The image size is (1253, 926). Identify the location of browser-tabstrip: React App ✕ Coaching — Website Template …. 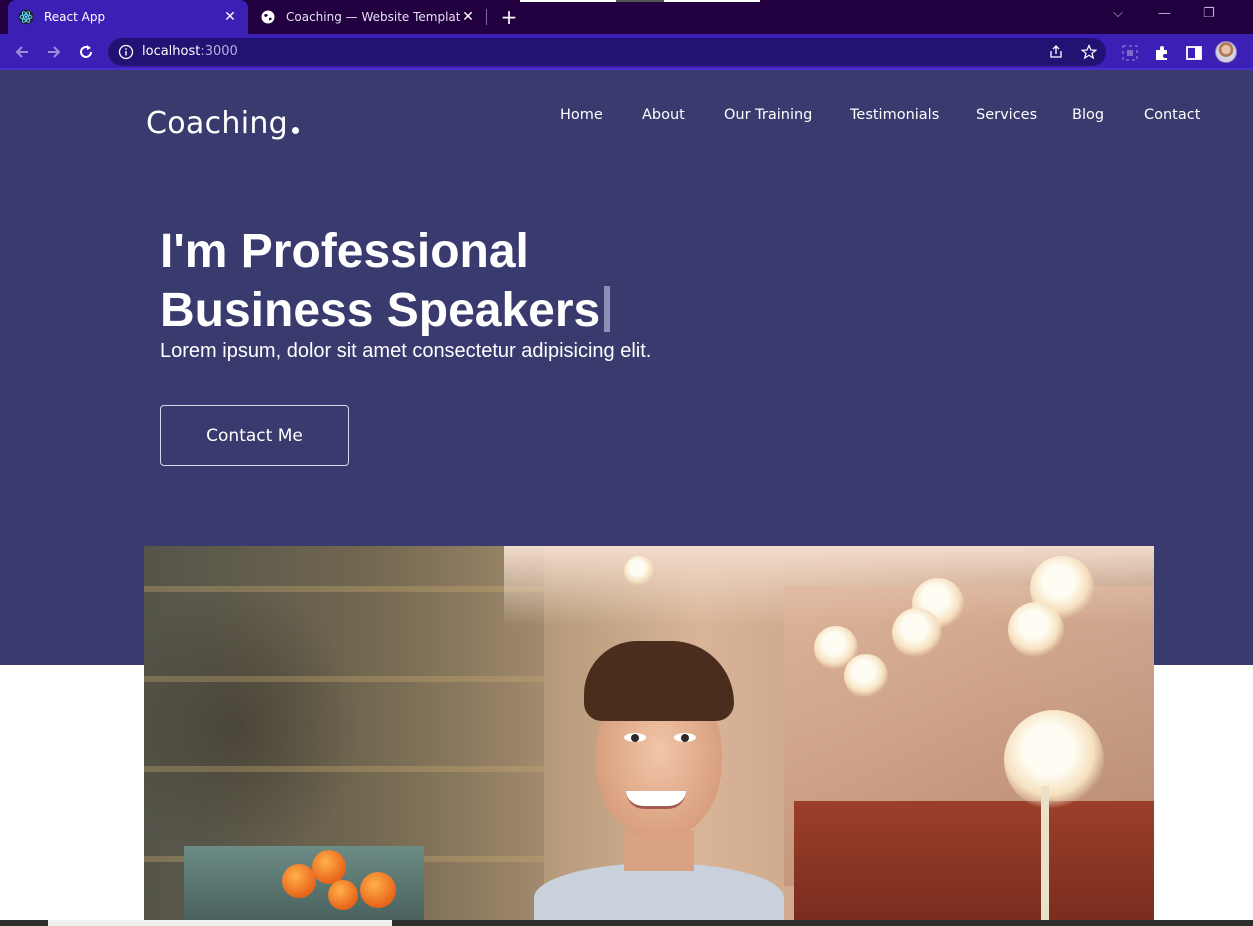
(626, 17).